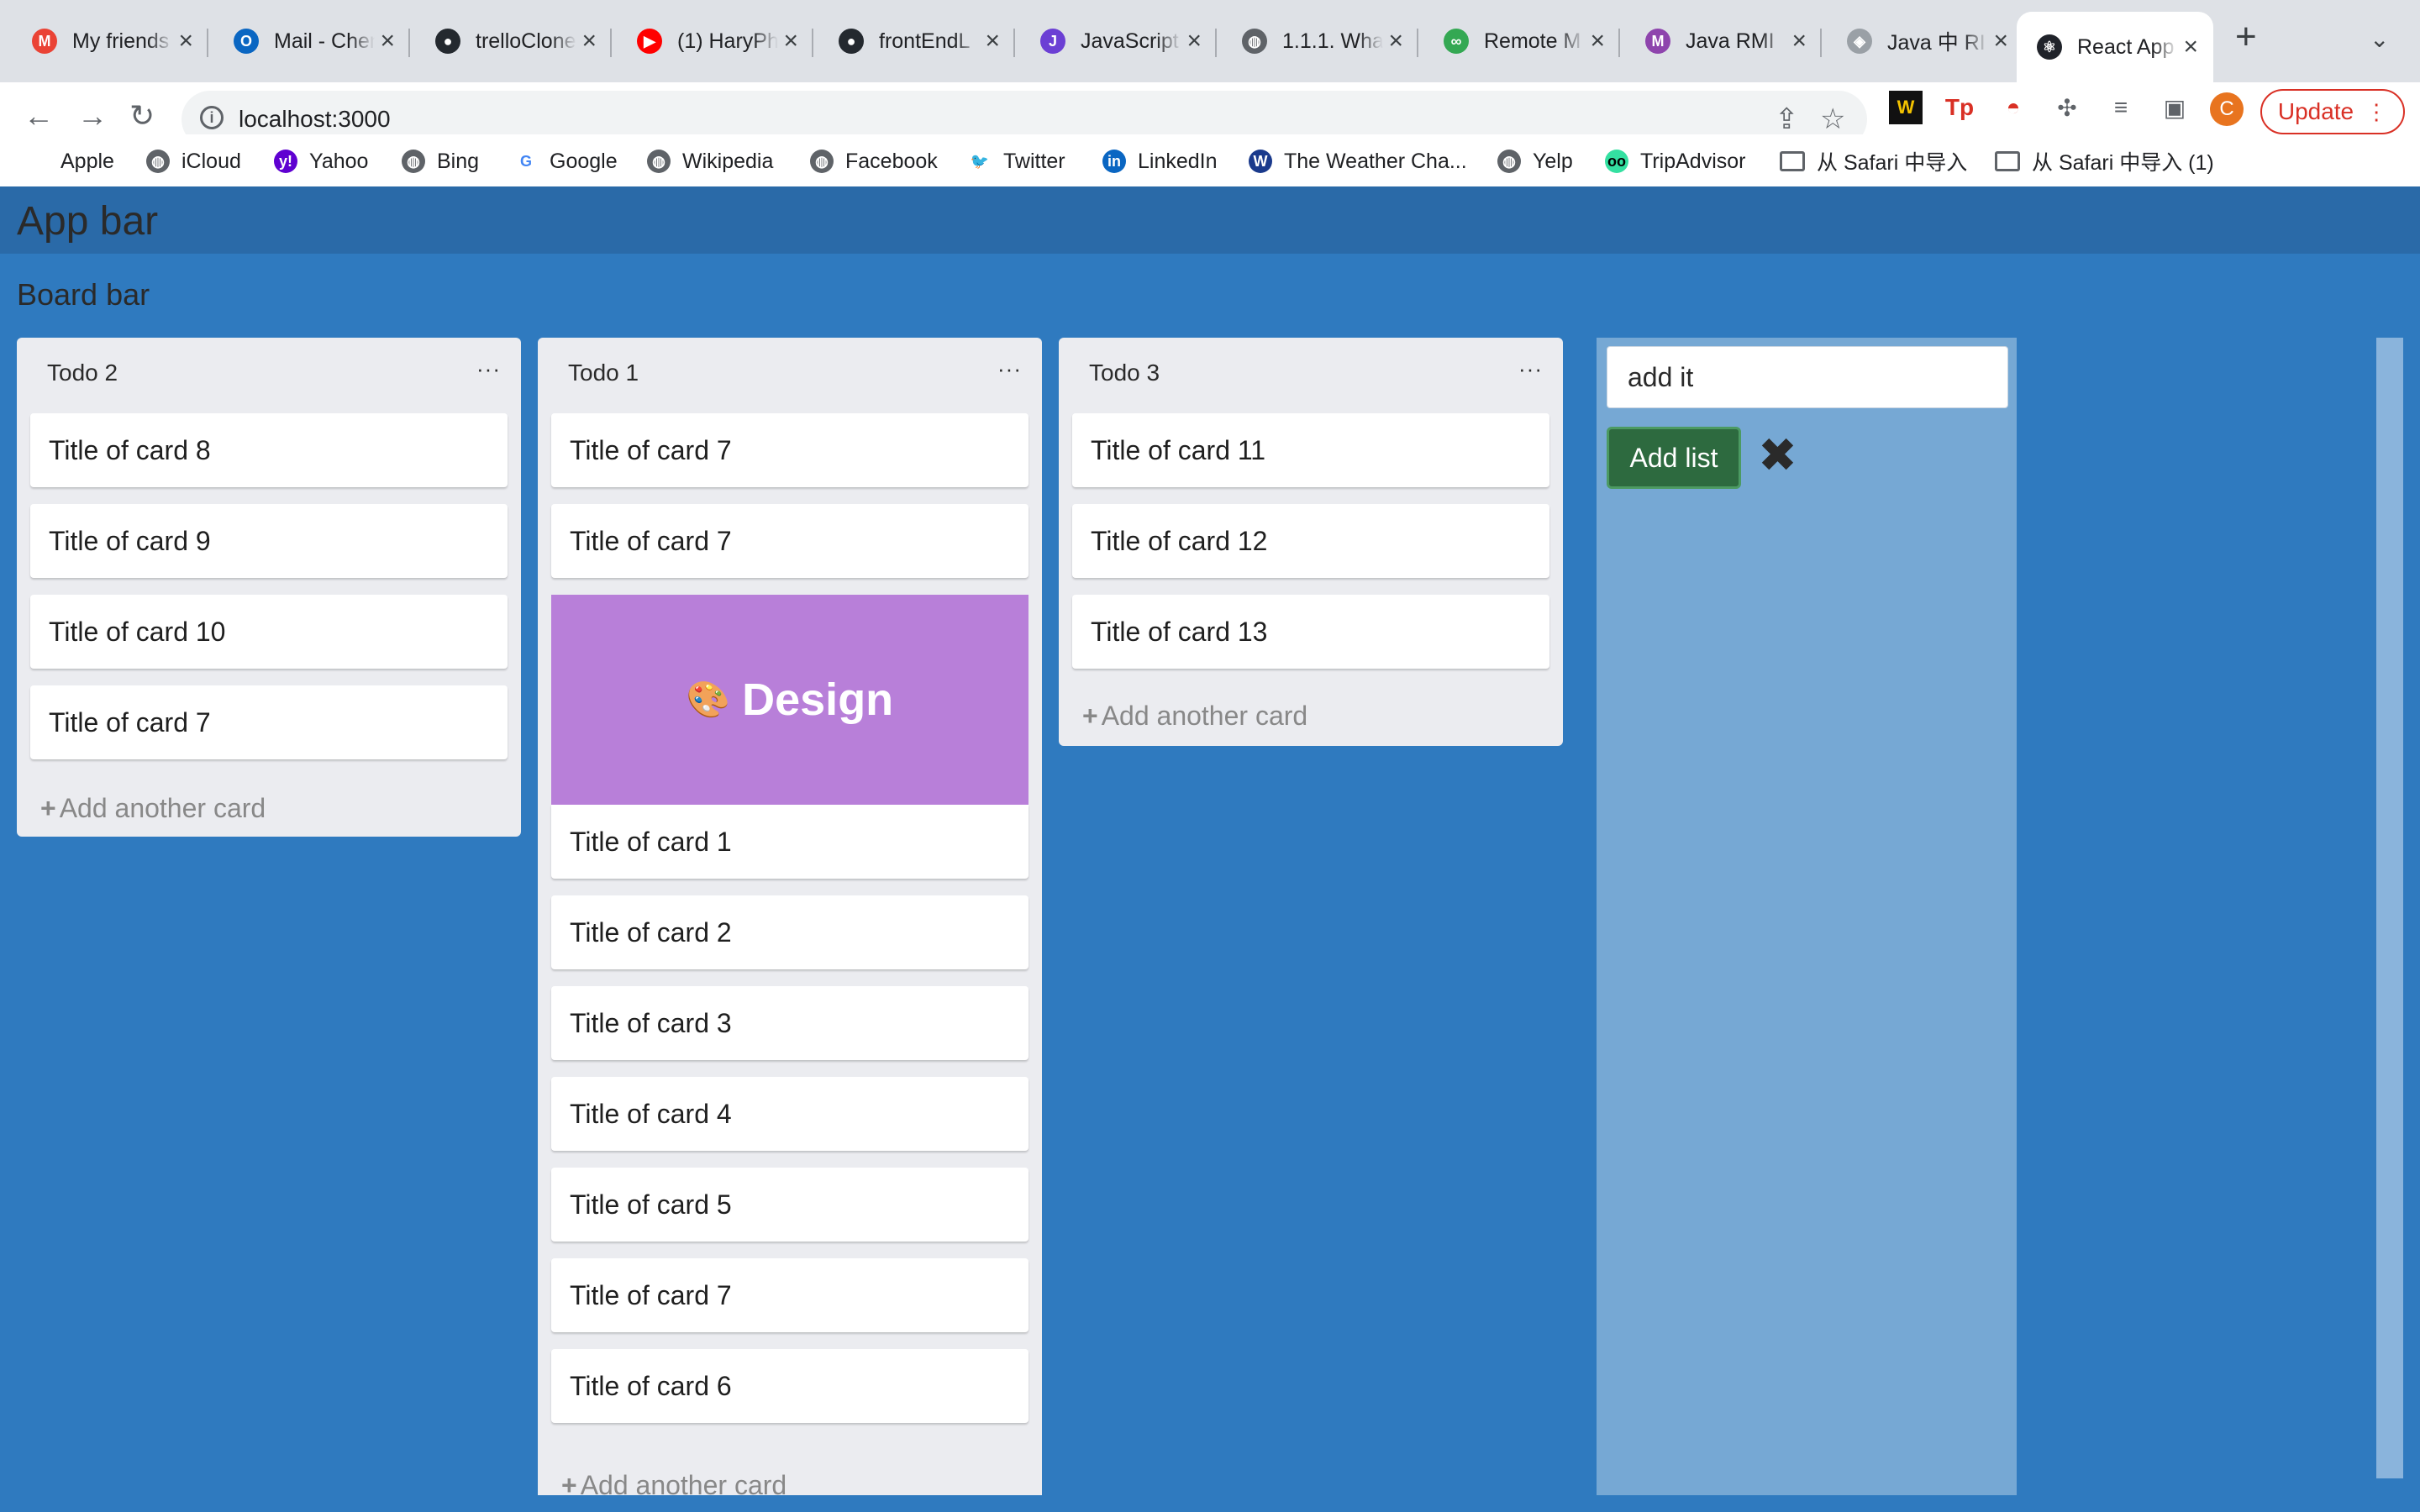 This screenshot has height=1512, width=2420. Describe the element at coordinates (1124, 373) in the screenshot. I see `list-title: Todo 3` at that location.